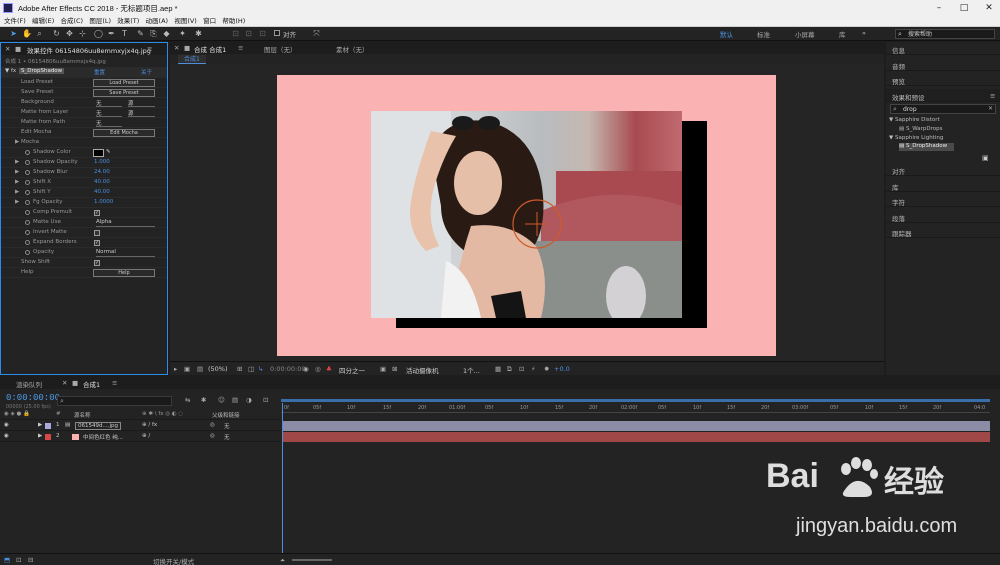 The height and width of the screenshot is (565, 1000). I want to click on comp-mini-flowchart-icon: ⇆, so click(187, 400).